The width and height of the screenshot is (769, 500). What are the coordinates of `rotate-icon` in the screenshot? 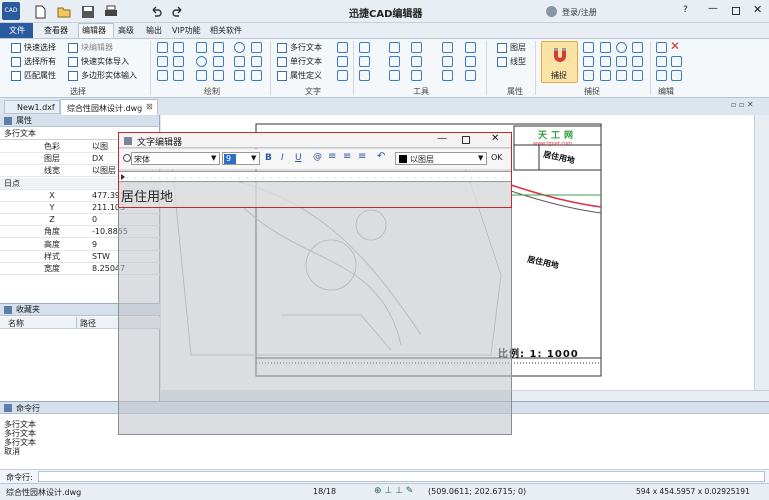 It's located at (364, 61).